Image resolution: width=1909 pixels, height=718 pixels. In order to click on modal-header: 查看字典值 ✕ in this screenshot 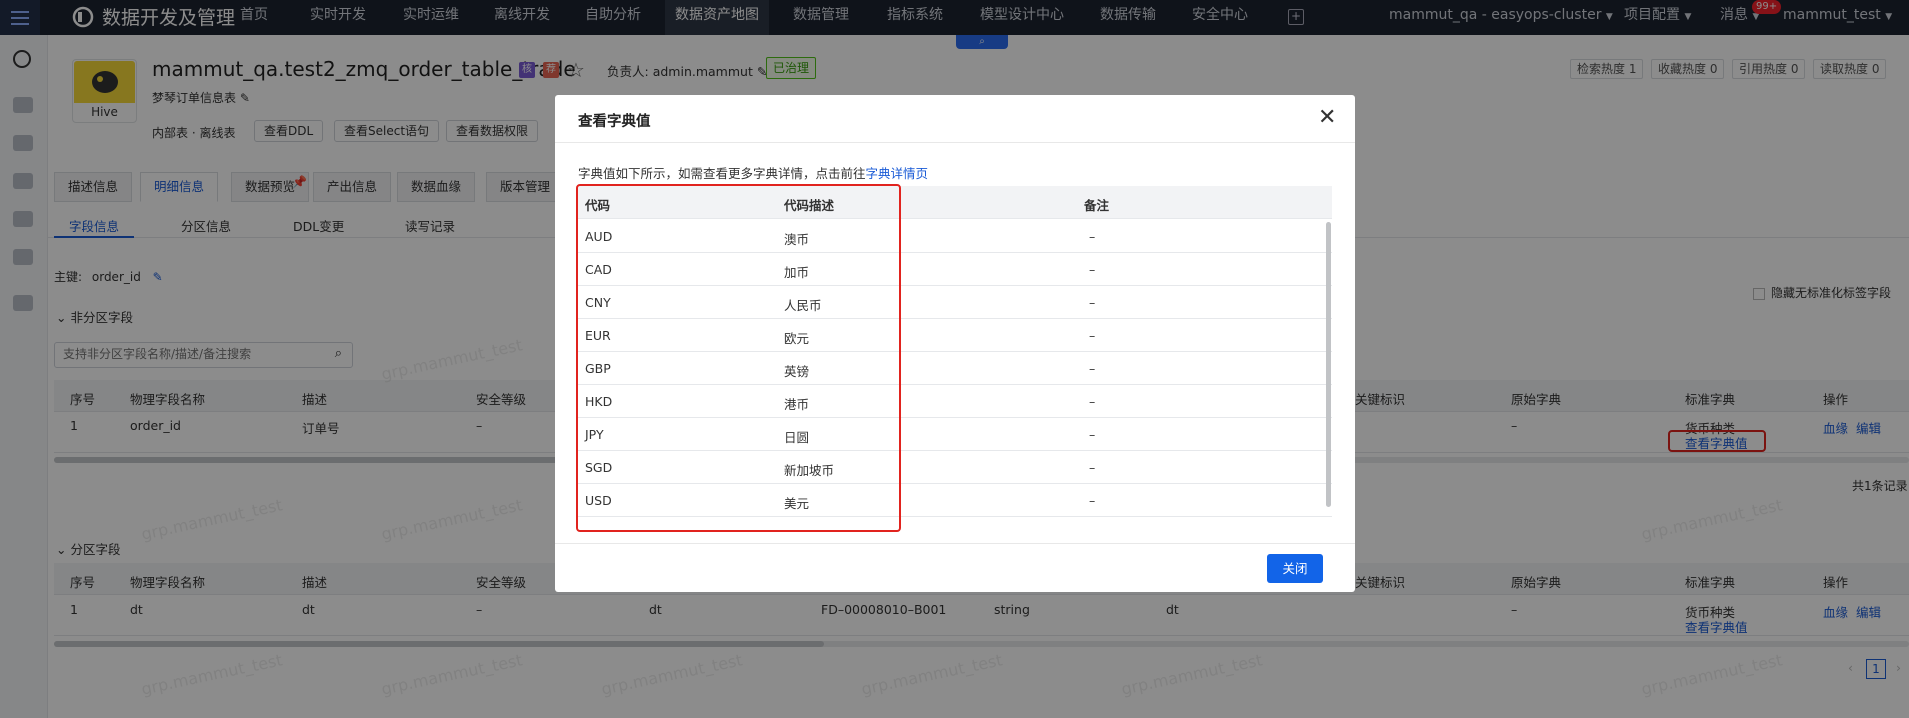, I will do `click(955, 119)`.